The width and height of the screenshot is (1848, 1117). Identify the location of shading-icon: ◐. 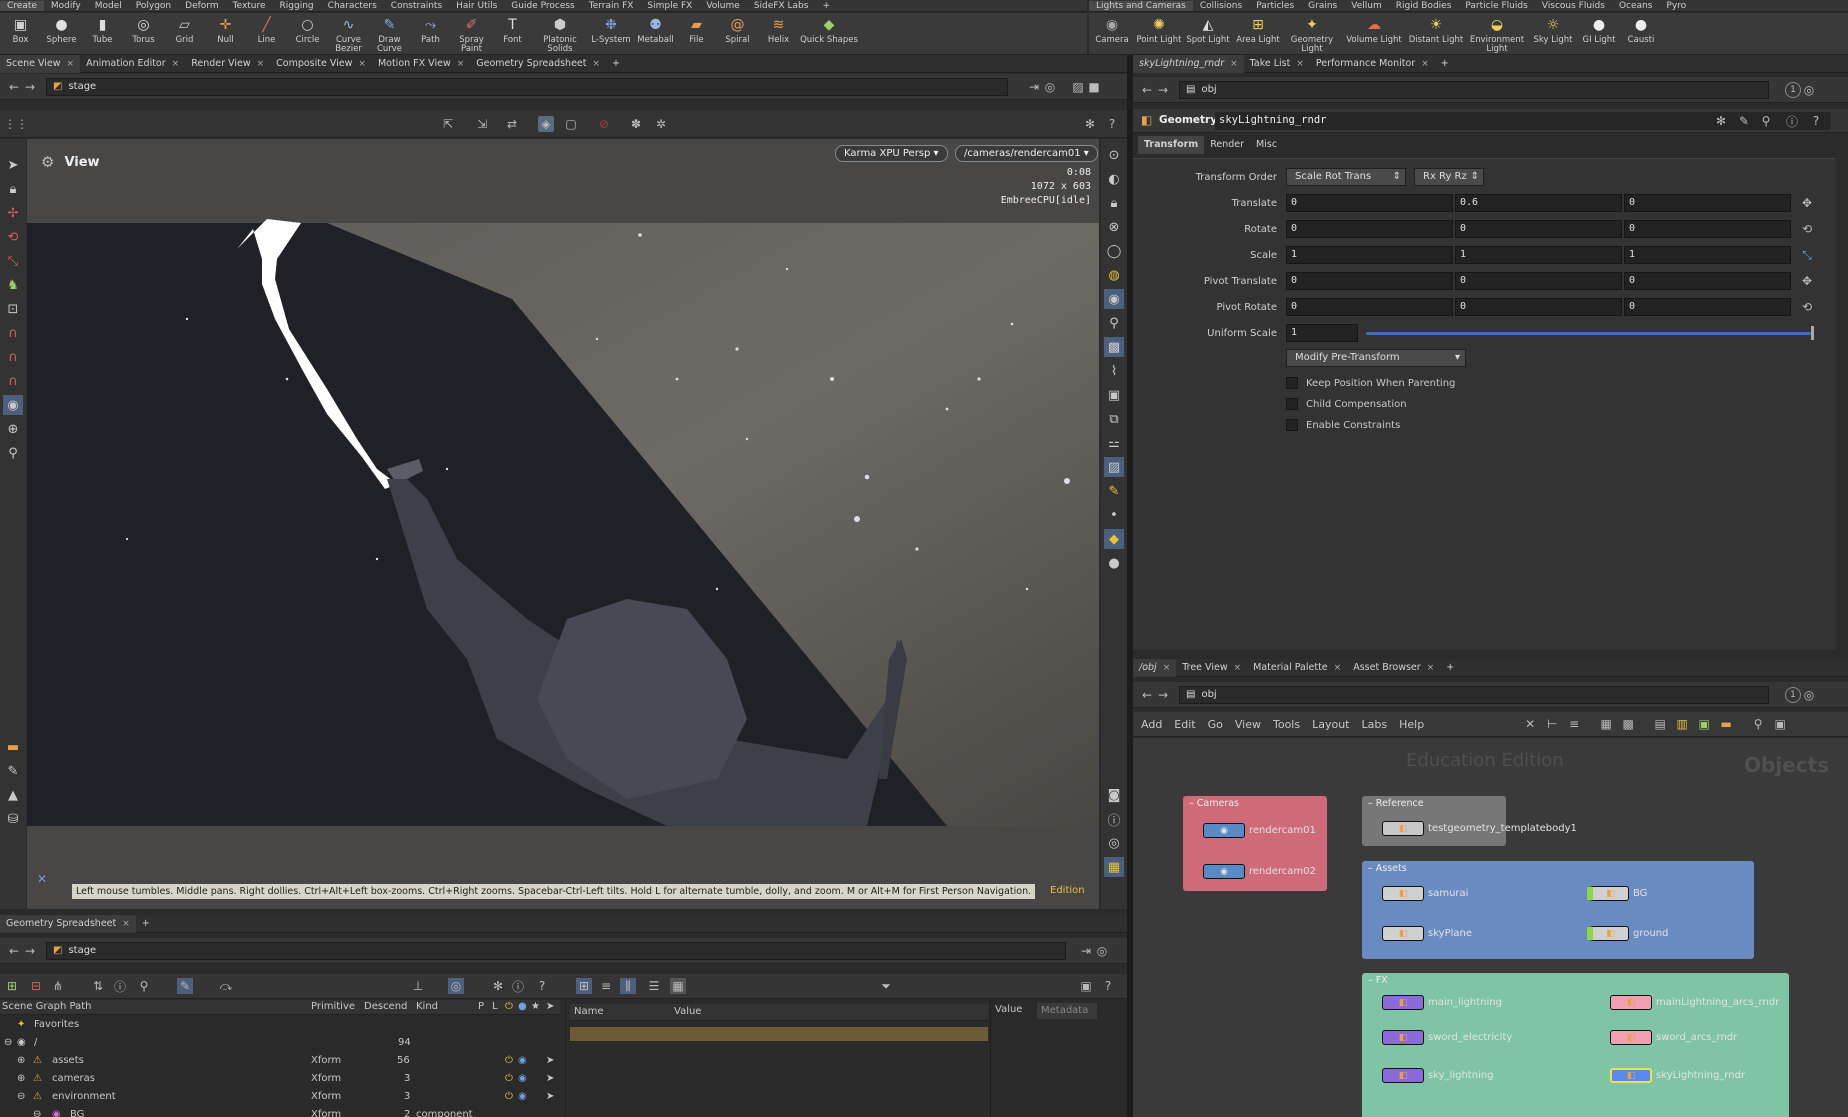
(1114, 179).